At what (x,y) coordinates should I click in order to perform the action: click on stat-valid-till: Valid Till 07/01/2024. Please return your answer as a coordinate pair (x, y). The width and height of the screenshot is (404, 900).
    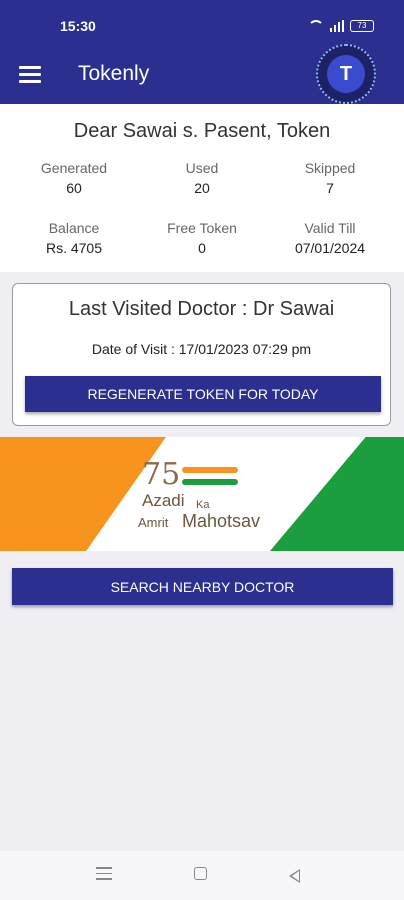
    Looking at the image, I should click on (330, 238).